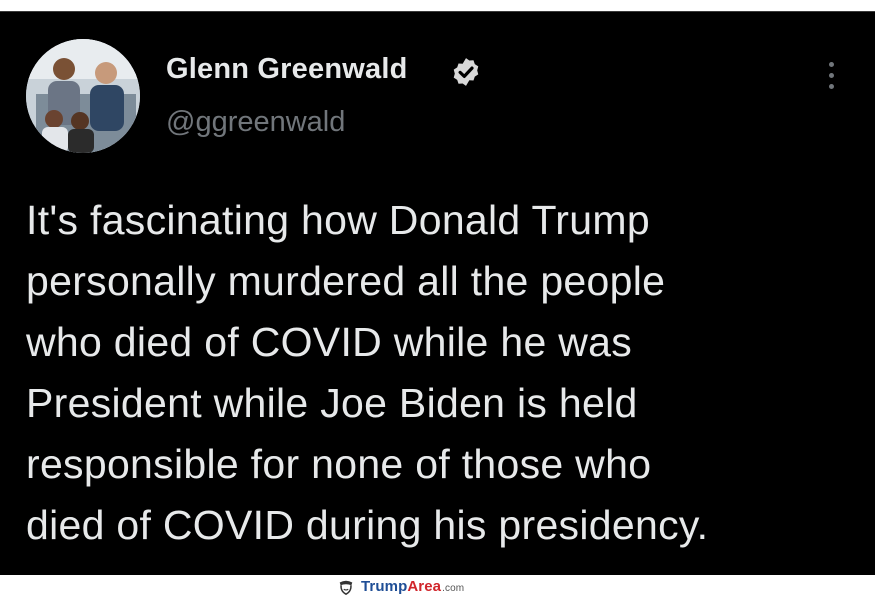 The height and width of the screenshot is (598, 875). I want to click on watermark-bar: TrumpArea.com, so click(437, 586).